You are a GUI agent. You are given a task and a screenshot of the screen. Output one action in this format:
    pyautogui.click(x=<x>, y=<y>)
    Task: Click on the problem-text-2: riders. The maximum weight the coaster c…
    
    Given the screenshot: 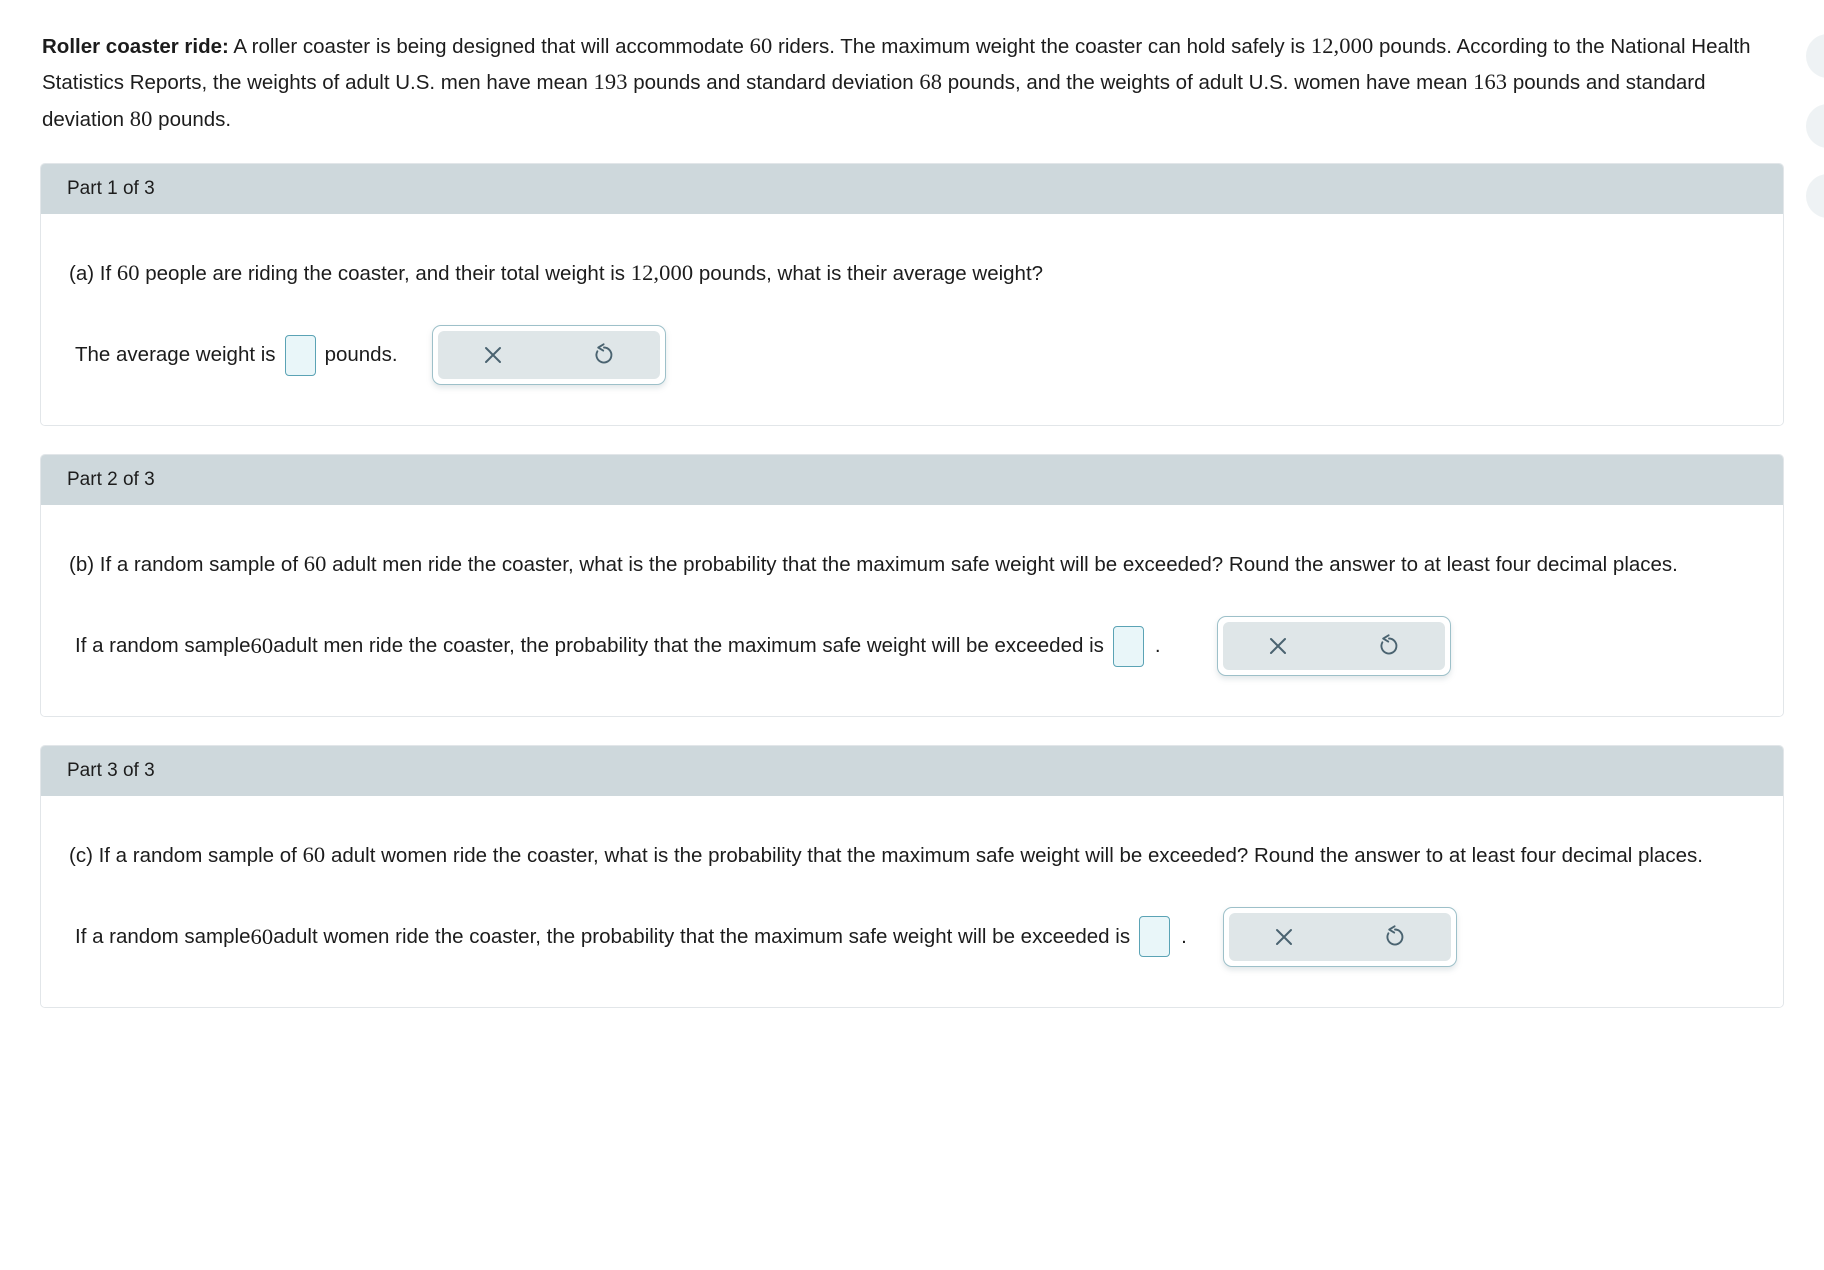 What is the action you would take?
    pyautogui.click(x=1041, y=46)
    